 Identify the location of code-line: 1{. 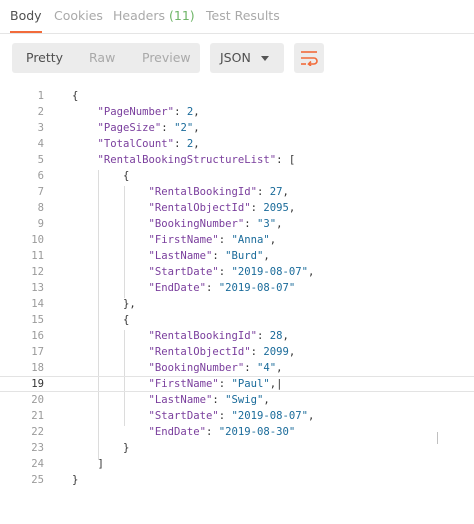
(237, 96).